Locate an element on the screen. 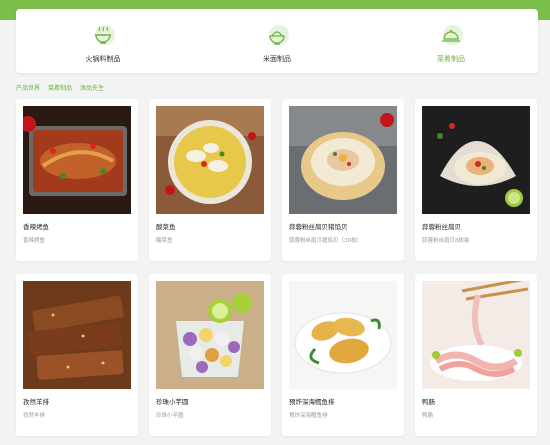  product-card: 预炸深海鳕鱼排 预炸深海鳕鱼排 is located at coordinates (343, 355).